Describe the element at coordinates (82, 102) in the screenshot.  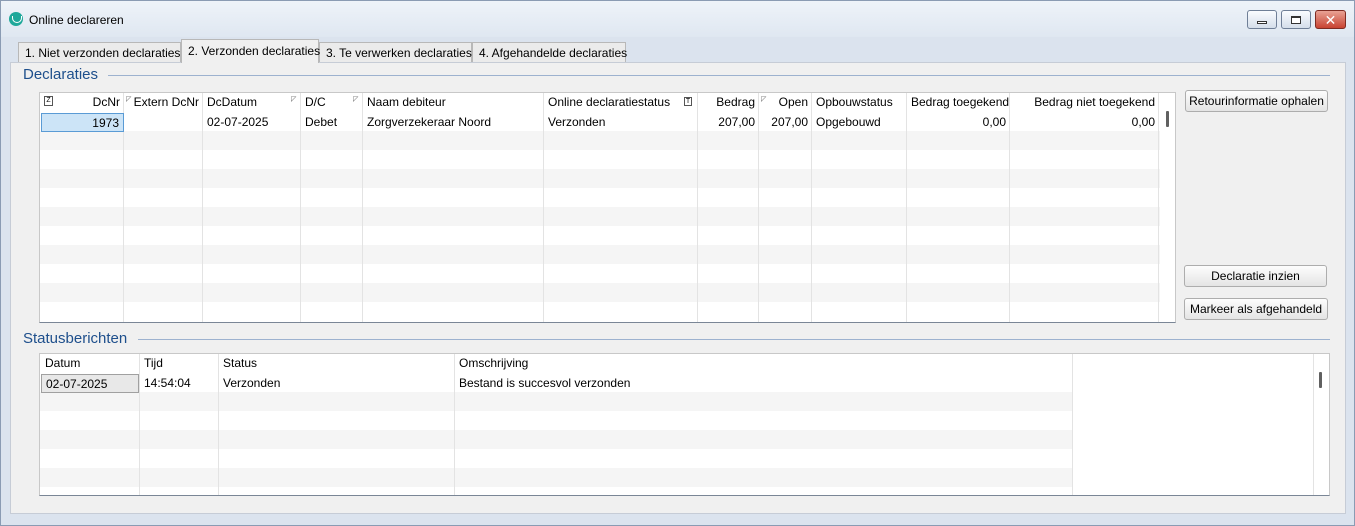
I see `col-dcnr: DcNr` at that location.